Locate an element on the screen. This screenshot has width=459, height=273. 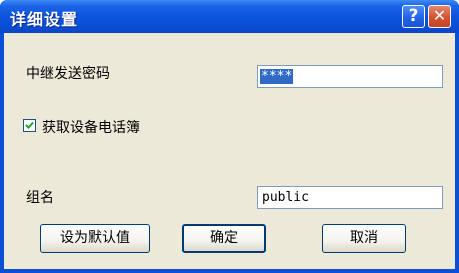
phonebook-checkbox is located at coordinates (29, 125).